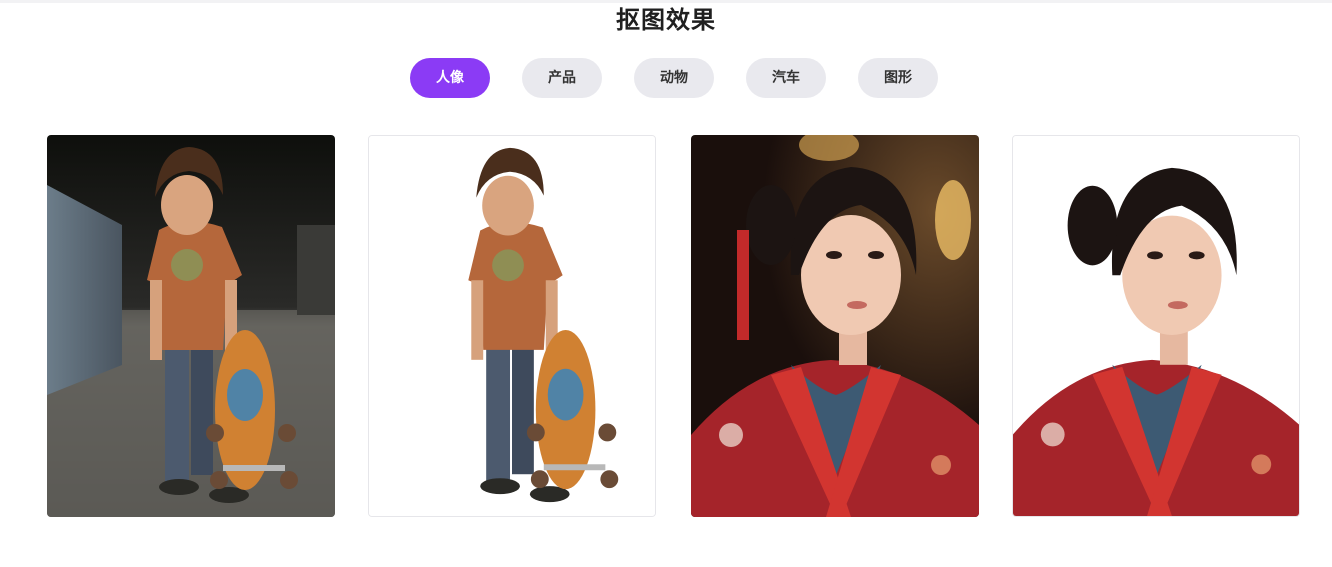  What do you see at coordinates (835, 326) in the screenshot?
I see `girl-original-image` at bounding box center [835, 326].